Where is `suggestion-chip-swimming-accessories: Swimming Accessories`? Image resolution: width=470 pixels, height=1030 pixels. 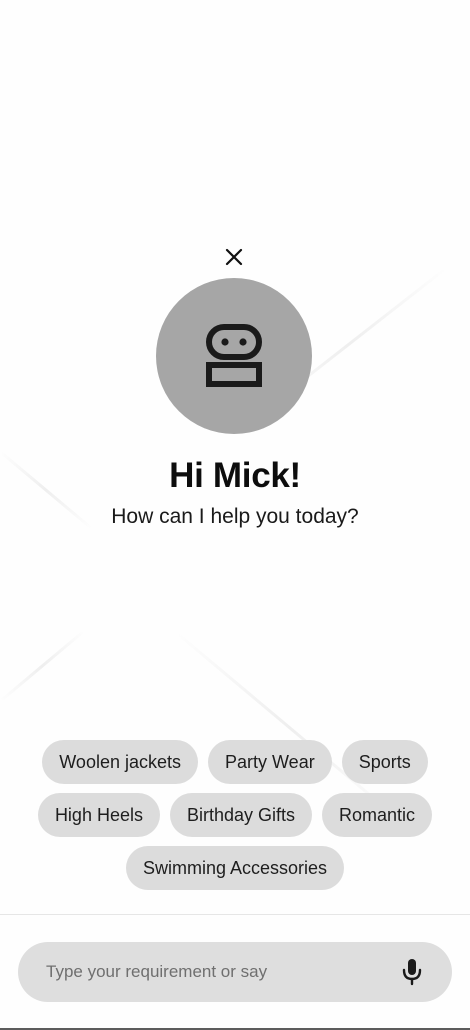 suggestion-chip-swimming-accessories: Swimming Accessories is located at coordinates (235, 868).